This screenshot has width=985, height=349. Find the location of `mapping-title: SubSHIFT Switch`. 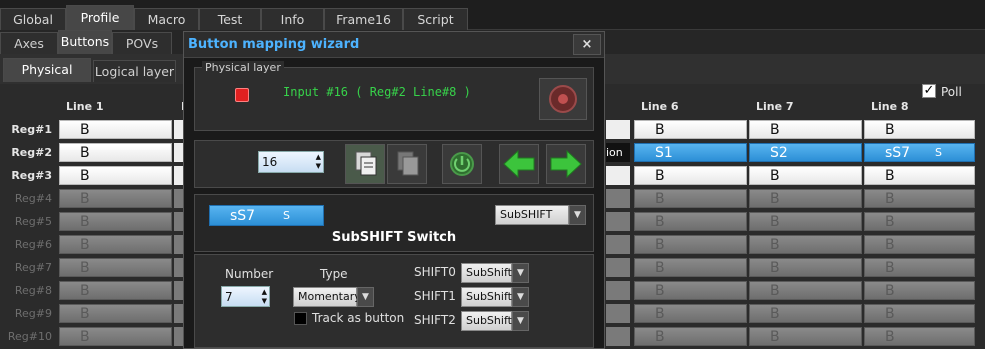

mapping-title: SubSHIFT Switch is located at coordinates (394, 237).